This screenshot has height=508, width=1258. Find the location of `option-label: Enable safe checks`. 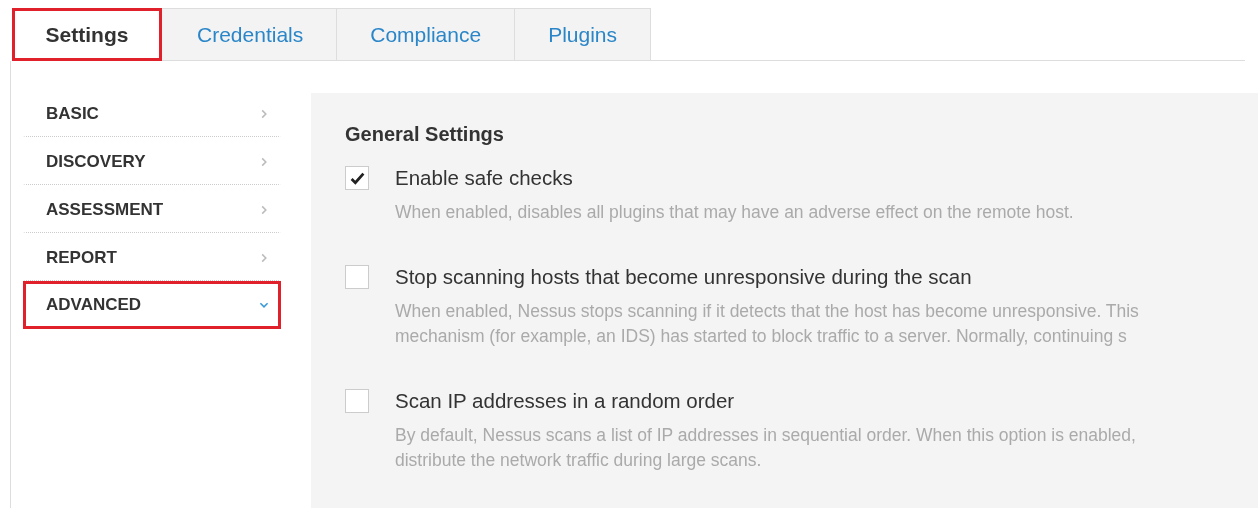

option-label: Enable safe checks is located at coordinates (484, 178).